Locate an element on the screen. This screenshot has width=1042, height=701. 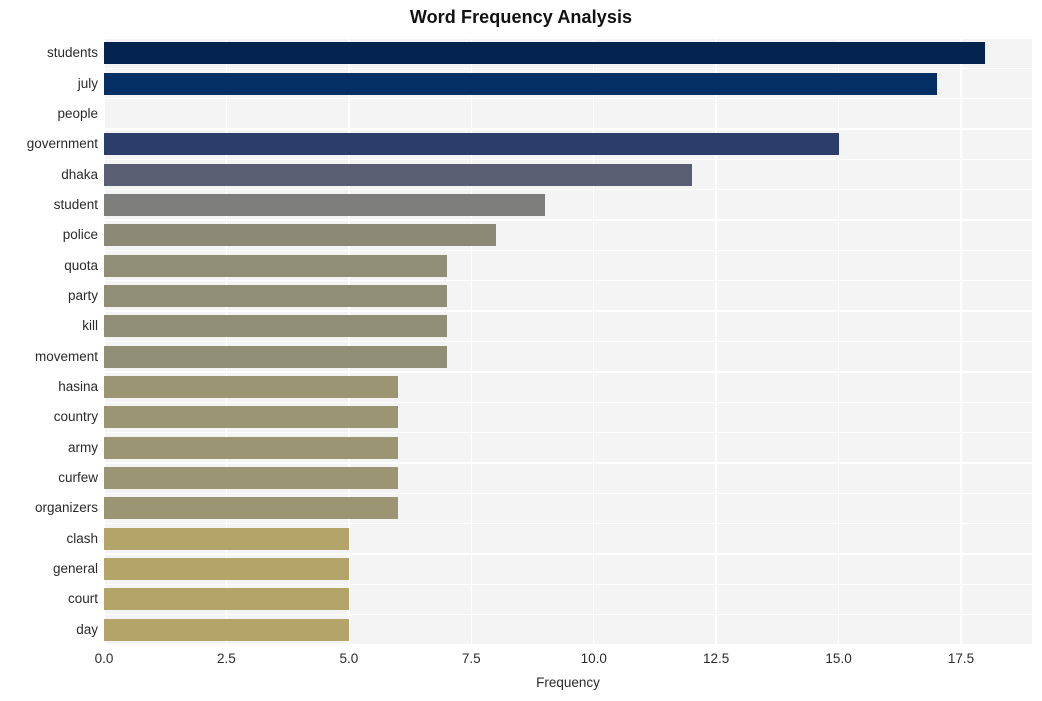
x-axis-tick-labels: 0.0 2.5 5.0 7.5 10.0 12.5 15.0 17.5 is located at coordinates (521, 661).